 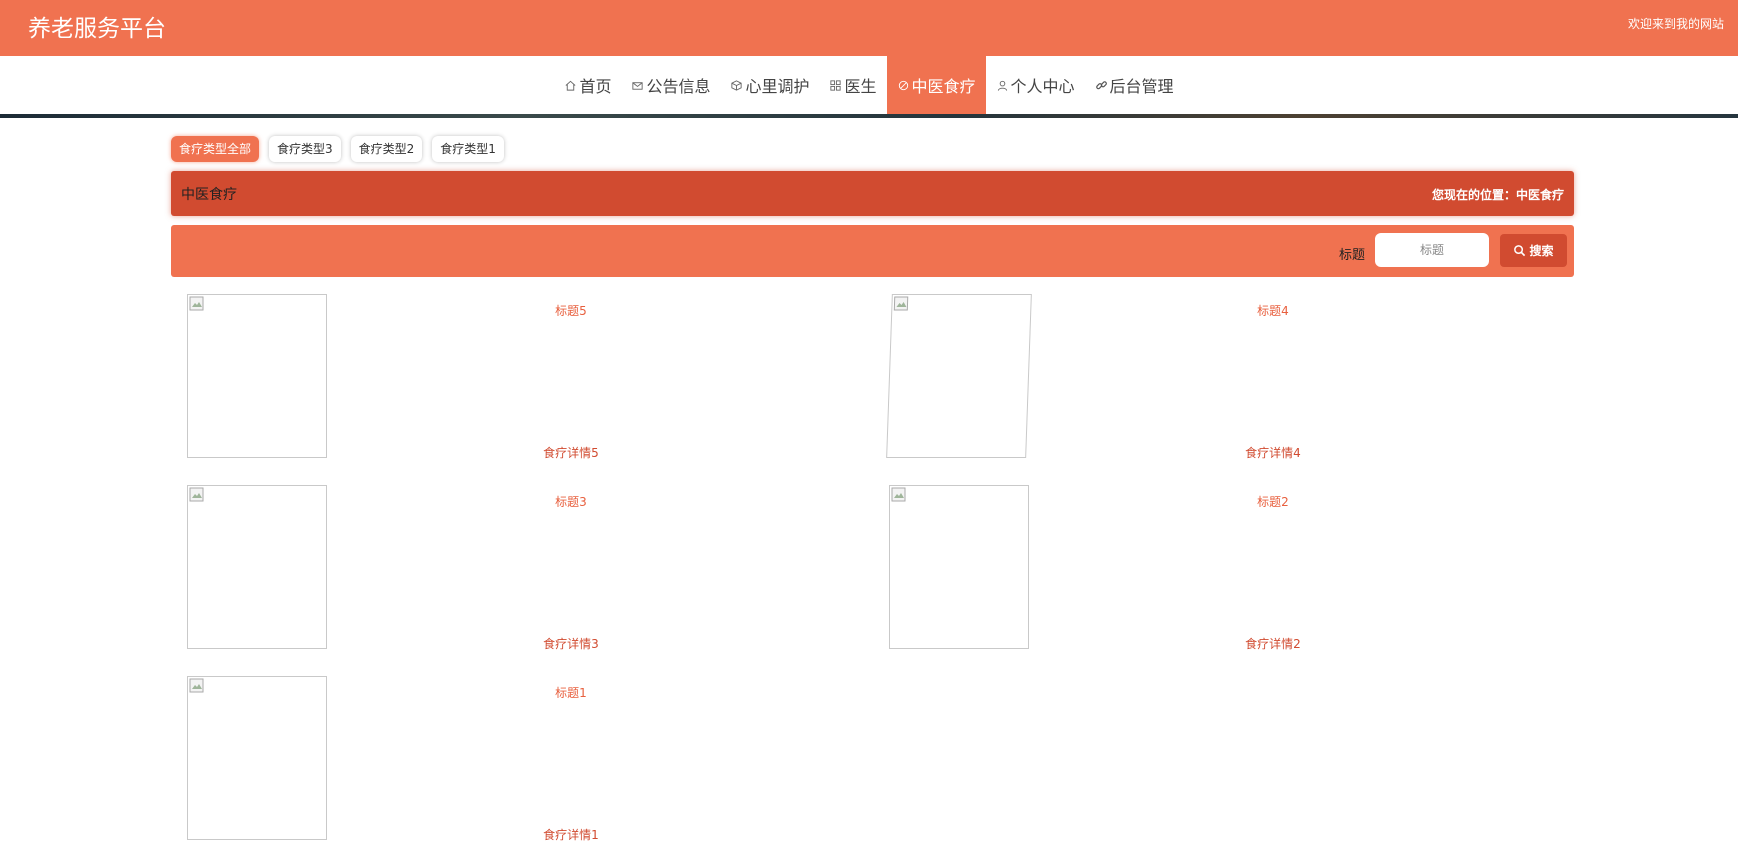 I want to click on medicine-icon, so click(x=903, y=85).